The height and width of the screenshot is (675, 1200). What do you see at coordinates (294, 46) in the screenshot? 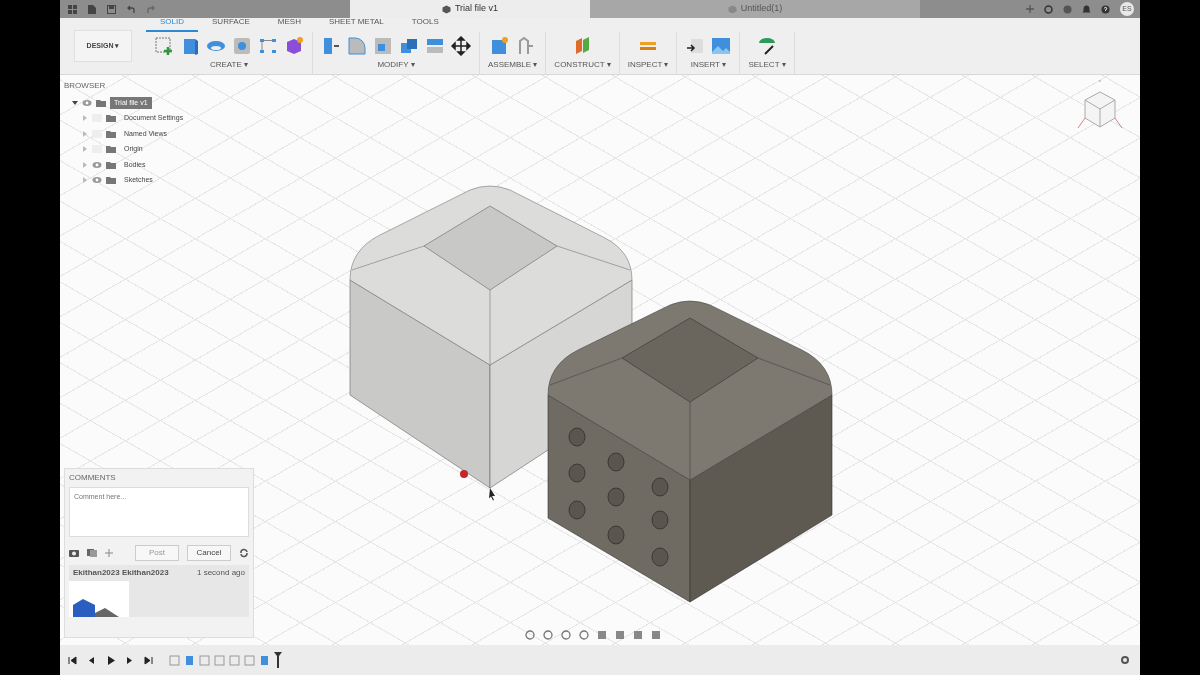
I see `form-icon` at bounding box center [294, 46].